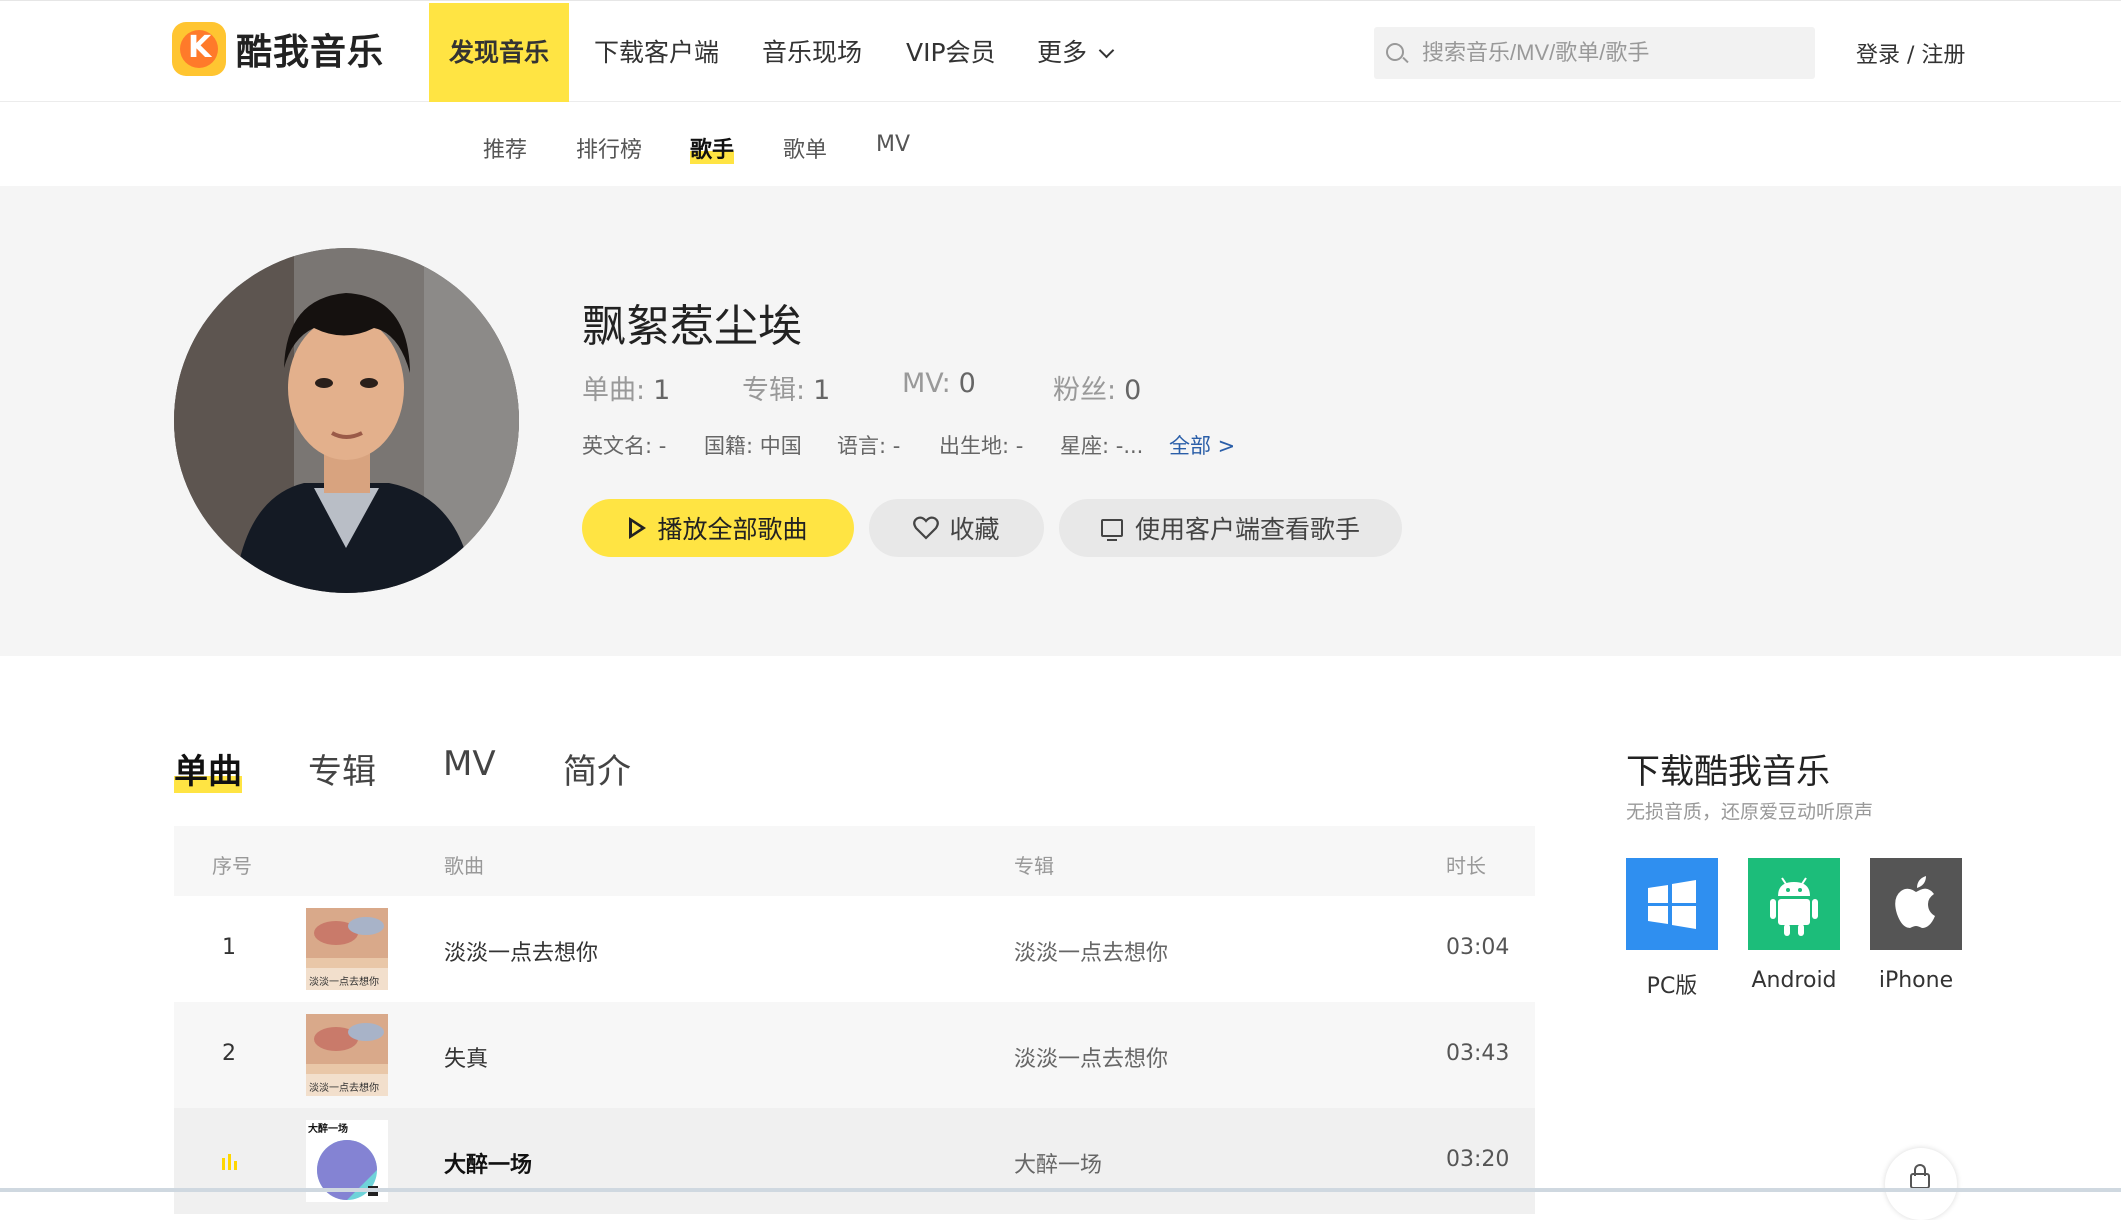 Image resolution: width=2121 pixels, height=1220 pixels. I want to click on view-in-client-button: 使用客户端查看歌手, so click(1230, 528).